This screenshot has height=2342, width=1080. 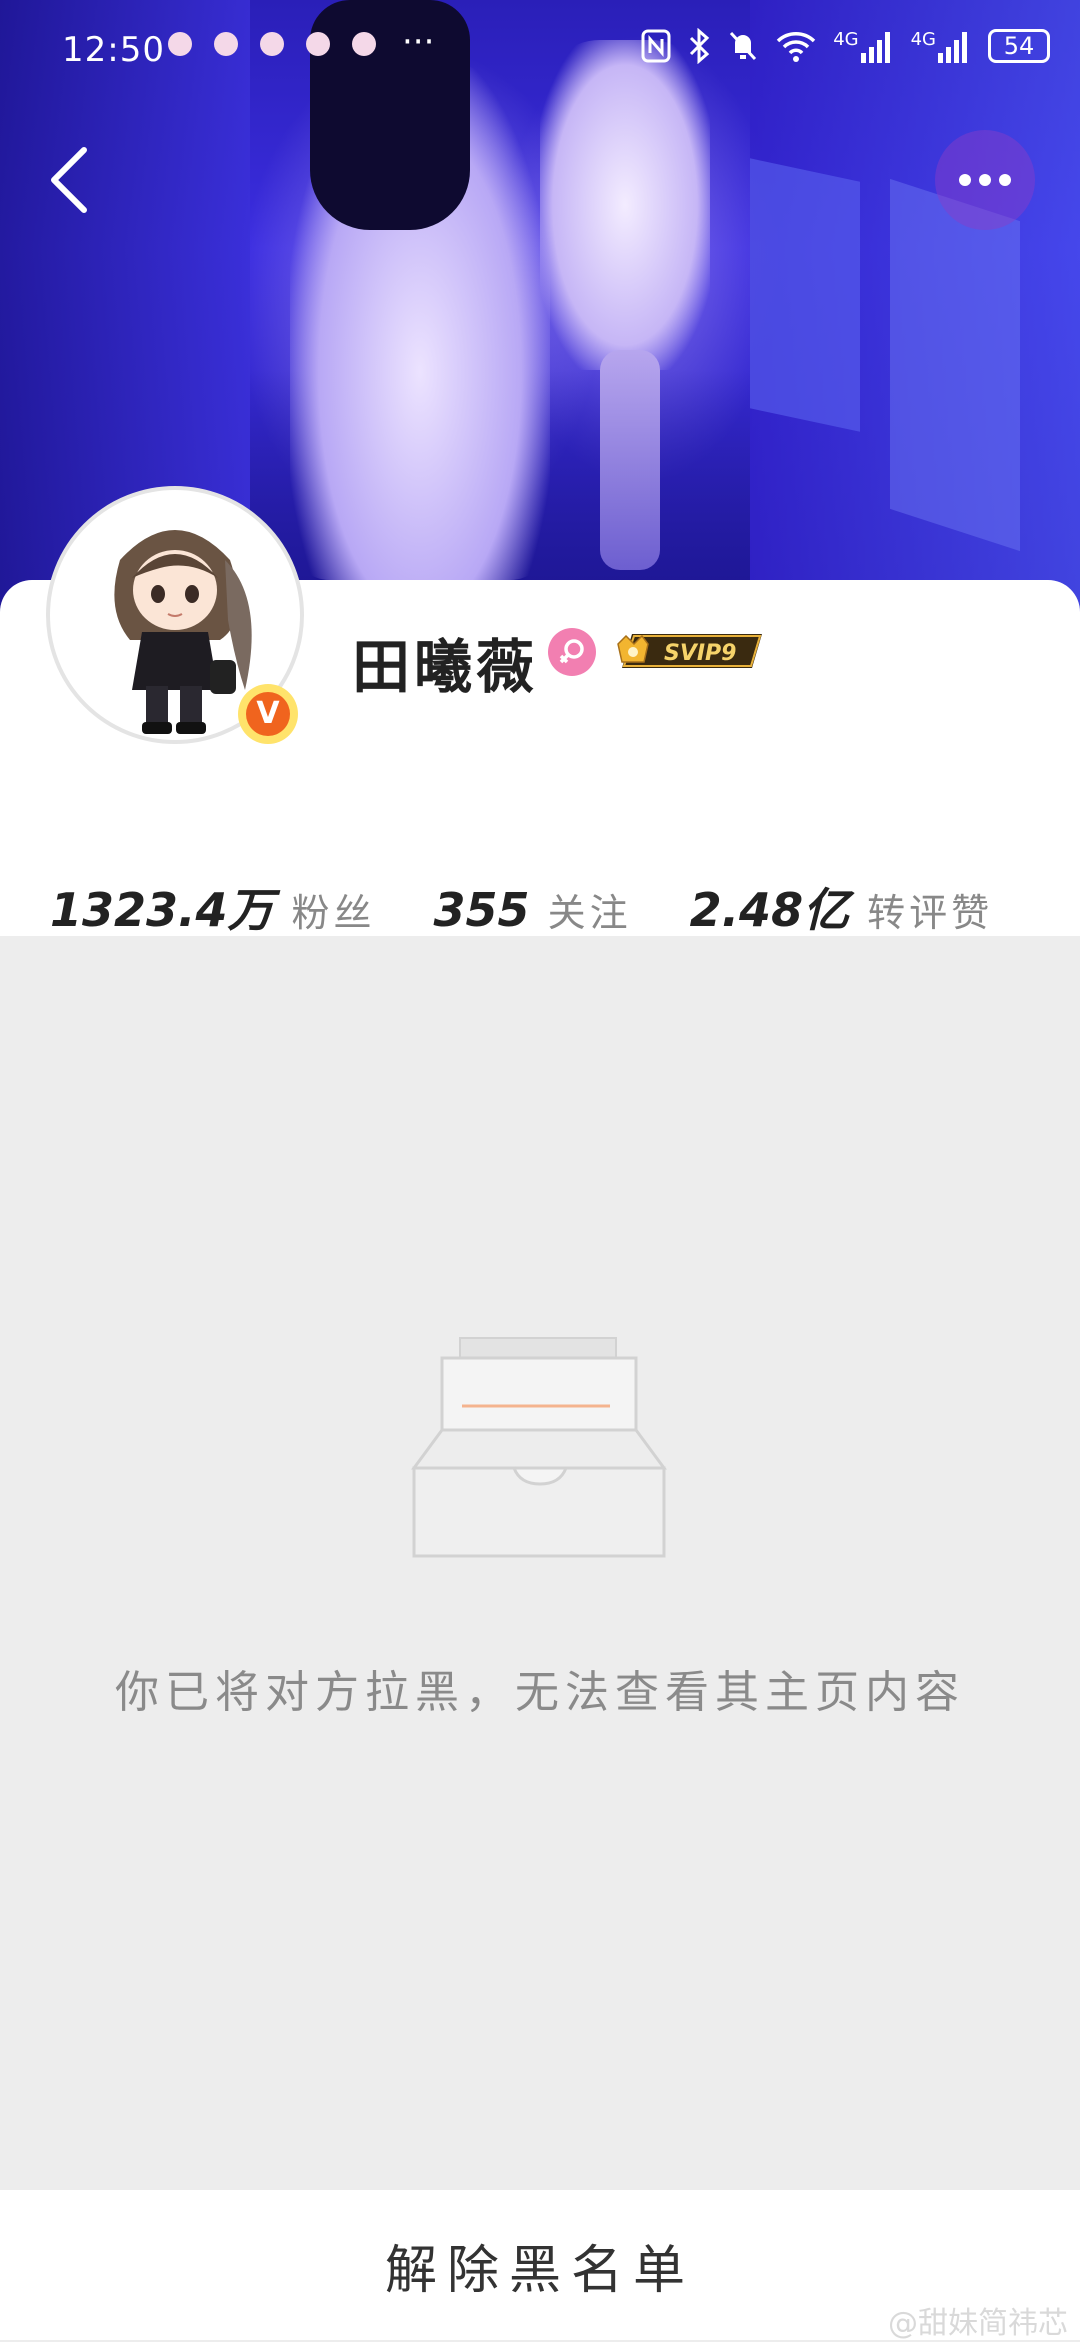 What do you see at coordinates (743, 46) in the screenshot?
I see `mute-bell-icon` at bounding box center [743, 46].